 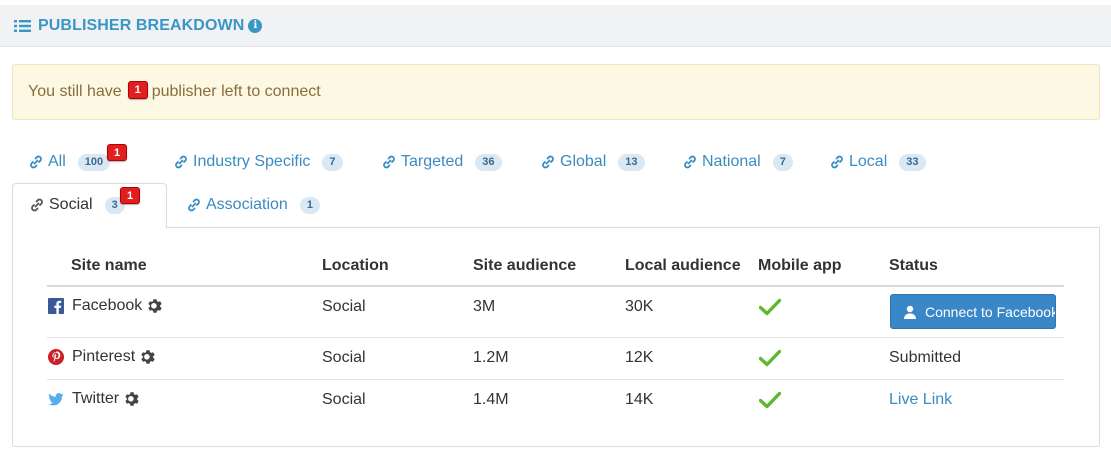 What do you see at coordinates (912, 162) in the screenshot?
I see `tab-count: 33` at bounding box center [912, 162].